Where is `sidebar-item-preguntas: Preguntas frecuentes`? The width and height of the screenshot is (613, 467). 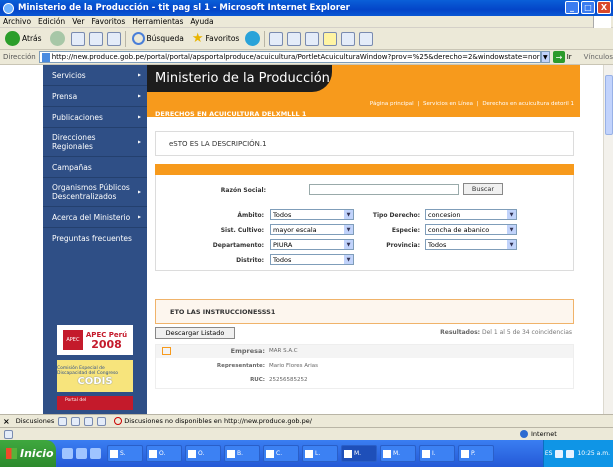
sidebar-item-preguntas: Preguntas frecuentes is located at coordinates (95, 238).